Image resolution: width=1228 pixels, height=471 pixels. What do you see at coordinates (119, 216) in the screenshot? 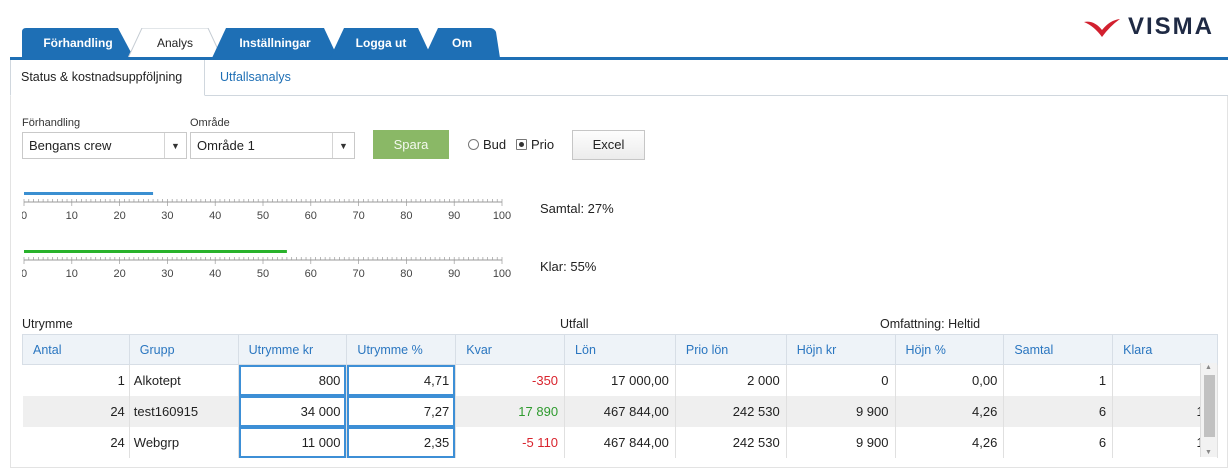
I see `ruler-tick-label: 20` at bounding box center [119, 216].